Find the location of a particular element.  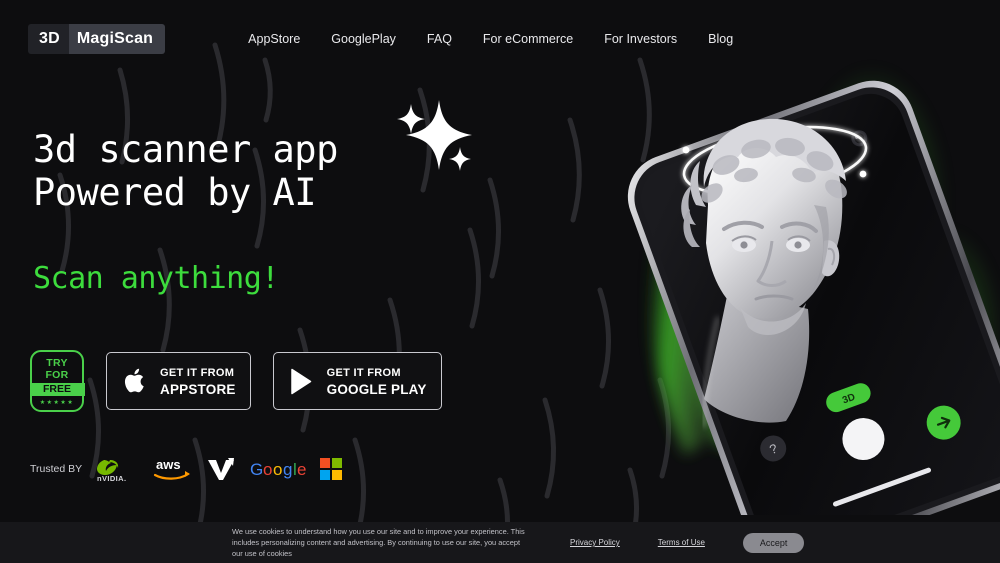

google-logo: G o o g l e is located at coordinates (278, 469).